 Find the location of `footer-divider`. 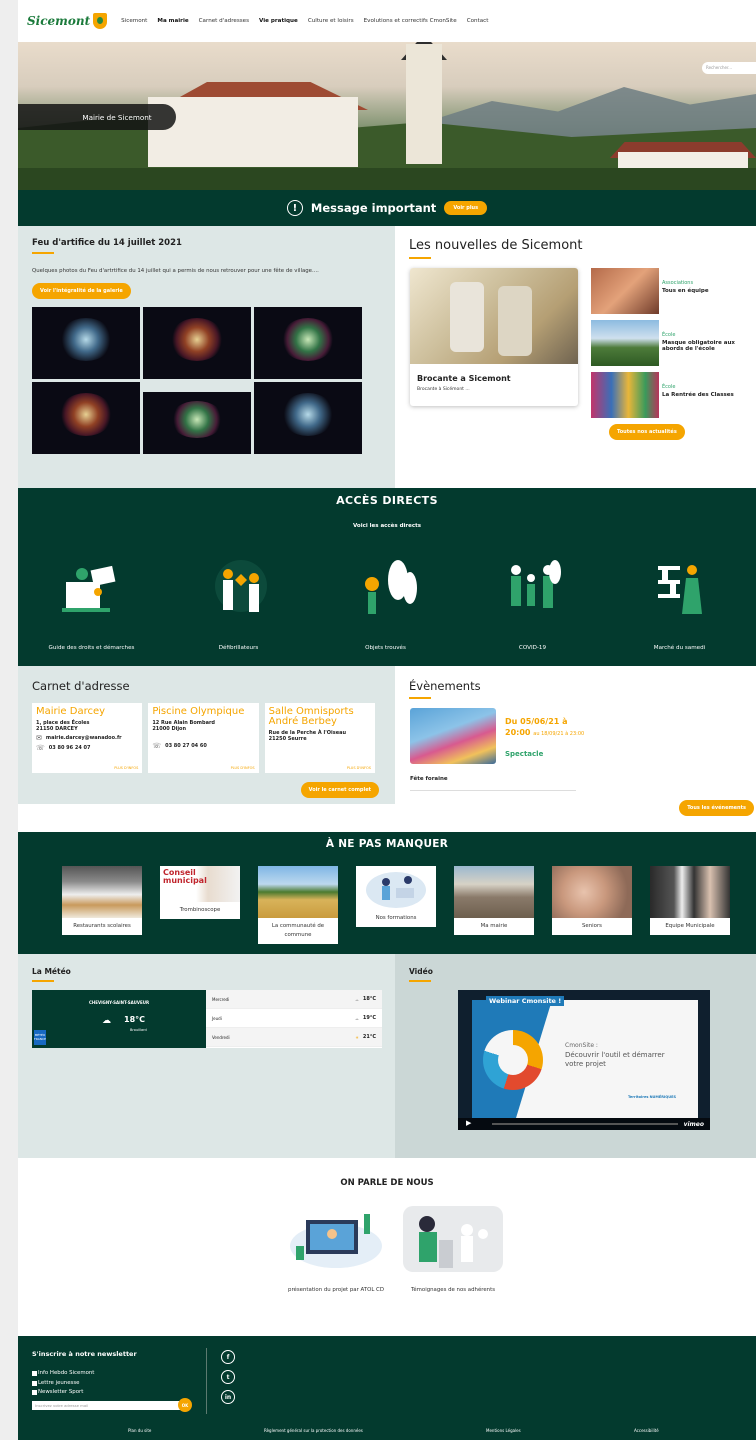

footer-divider is located at coordinates (206, 1381).